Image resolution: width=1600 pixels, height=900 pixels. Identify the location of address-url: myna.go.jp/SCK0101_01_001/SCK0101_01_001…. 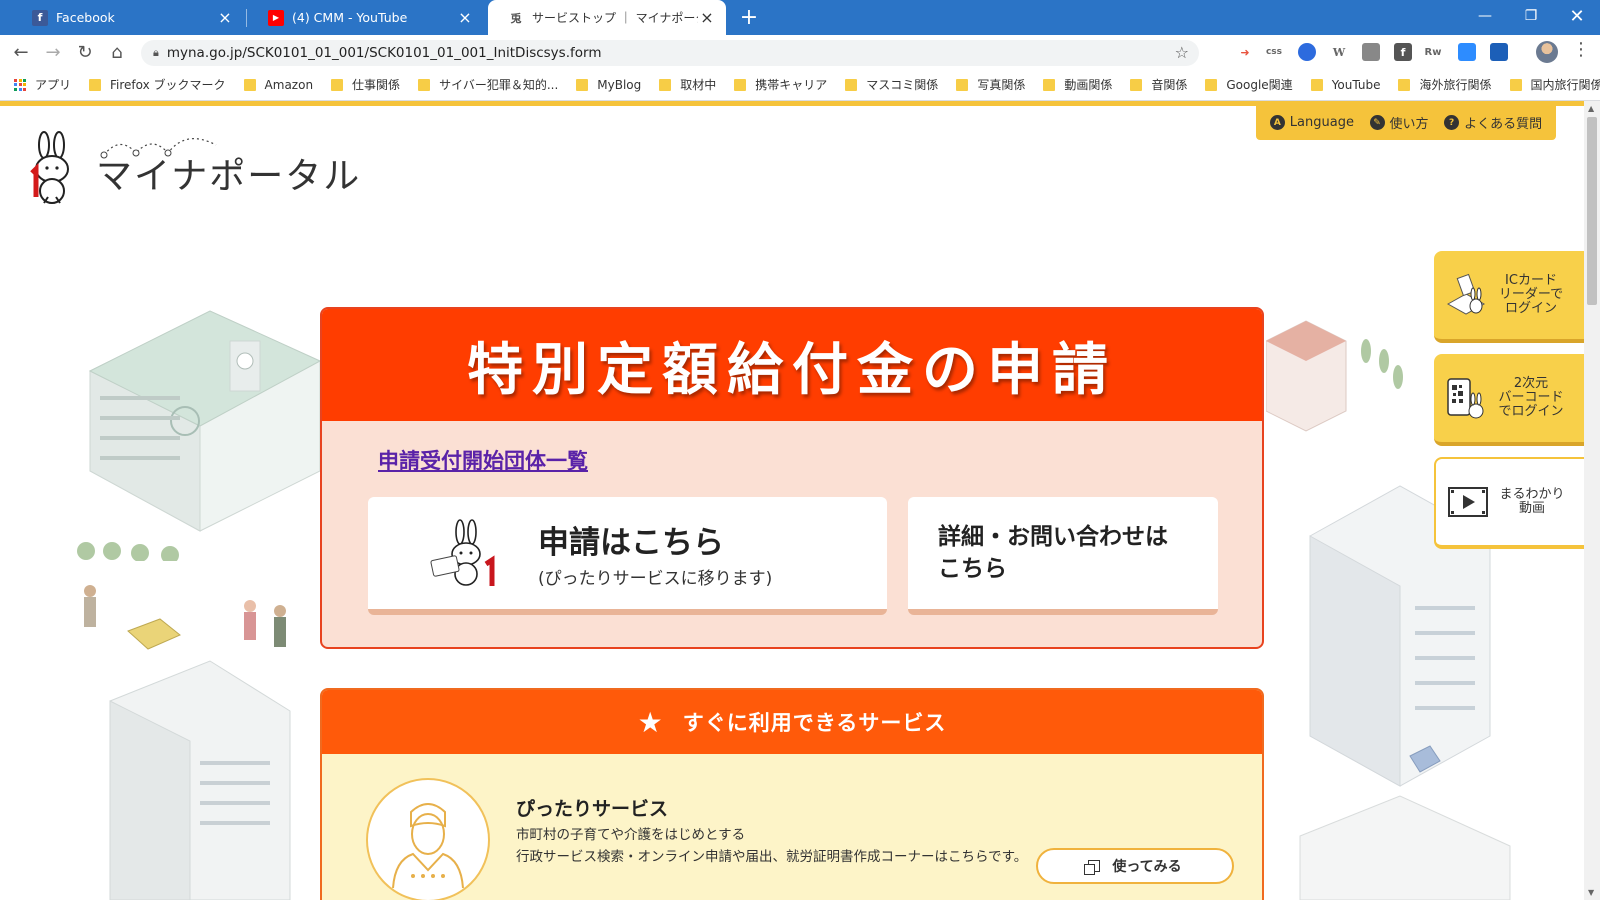
(384, 53).